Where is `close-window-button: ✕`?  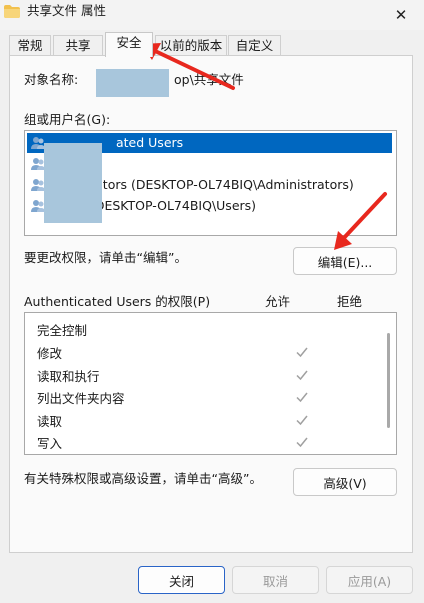 close-window-button: ✕ is located at coordinates (401, 15).